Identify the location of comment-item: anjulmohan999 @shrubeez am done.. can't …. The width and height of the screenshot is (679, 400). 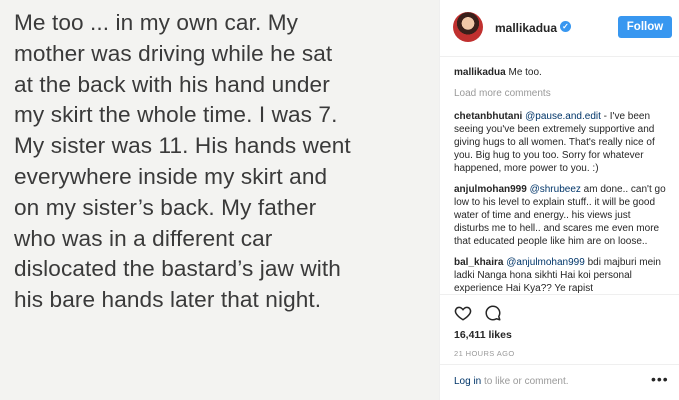
(560, 215).